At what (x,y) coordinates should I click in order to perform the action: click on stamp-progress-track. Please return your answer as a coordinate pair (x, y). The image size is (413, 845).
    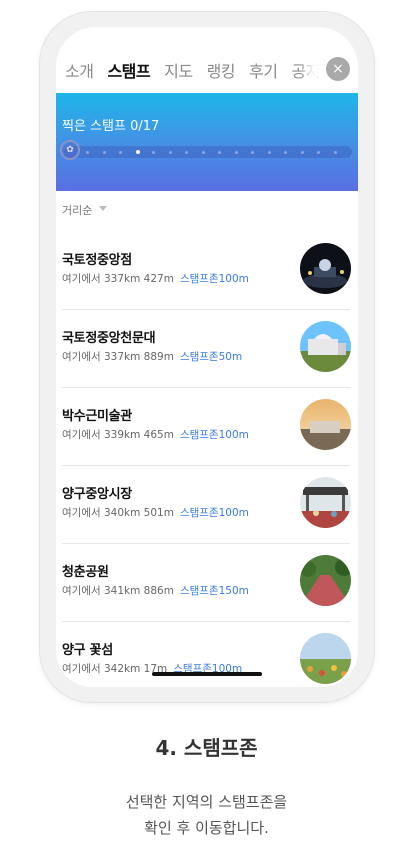
    Looking at the image, I should click on (208, 152).